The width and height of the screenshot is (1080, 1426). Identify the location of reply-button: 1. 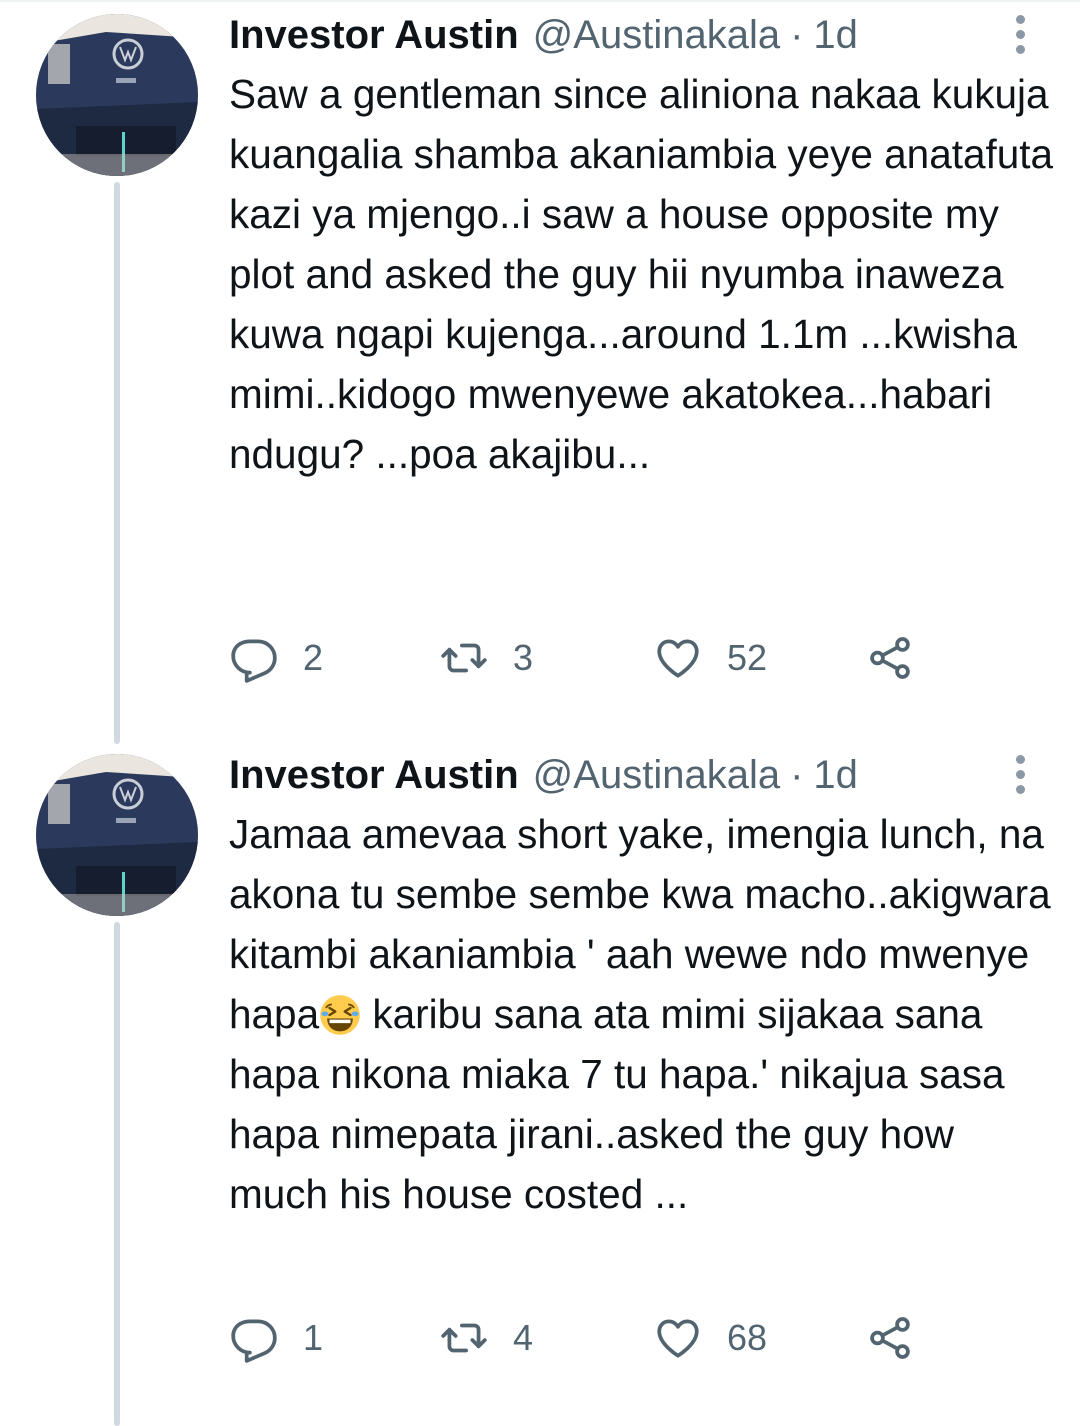
(276, 1338).